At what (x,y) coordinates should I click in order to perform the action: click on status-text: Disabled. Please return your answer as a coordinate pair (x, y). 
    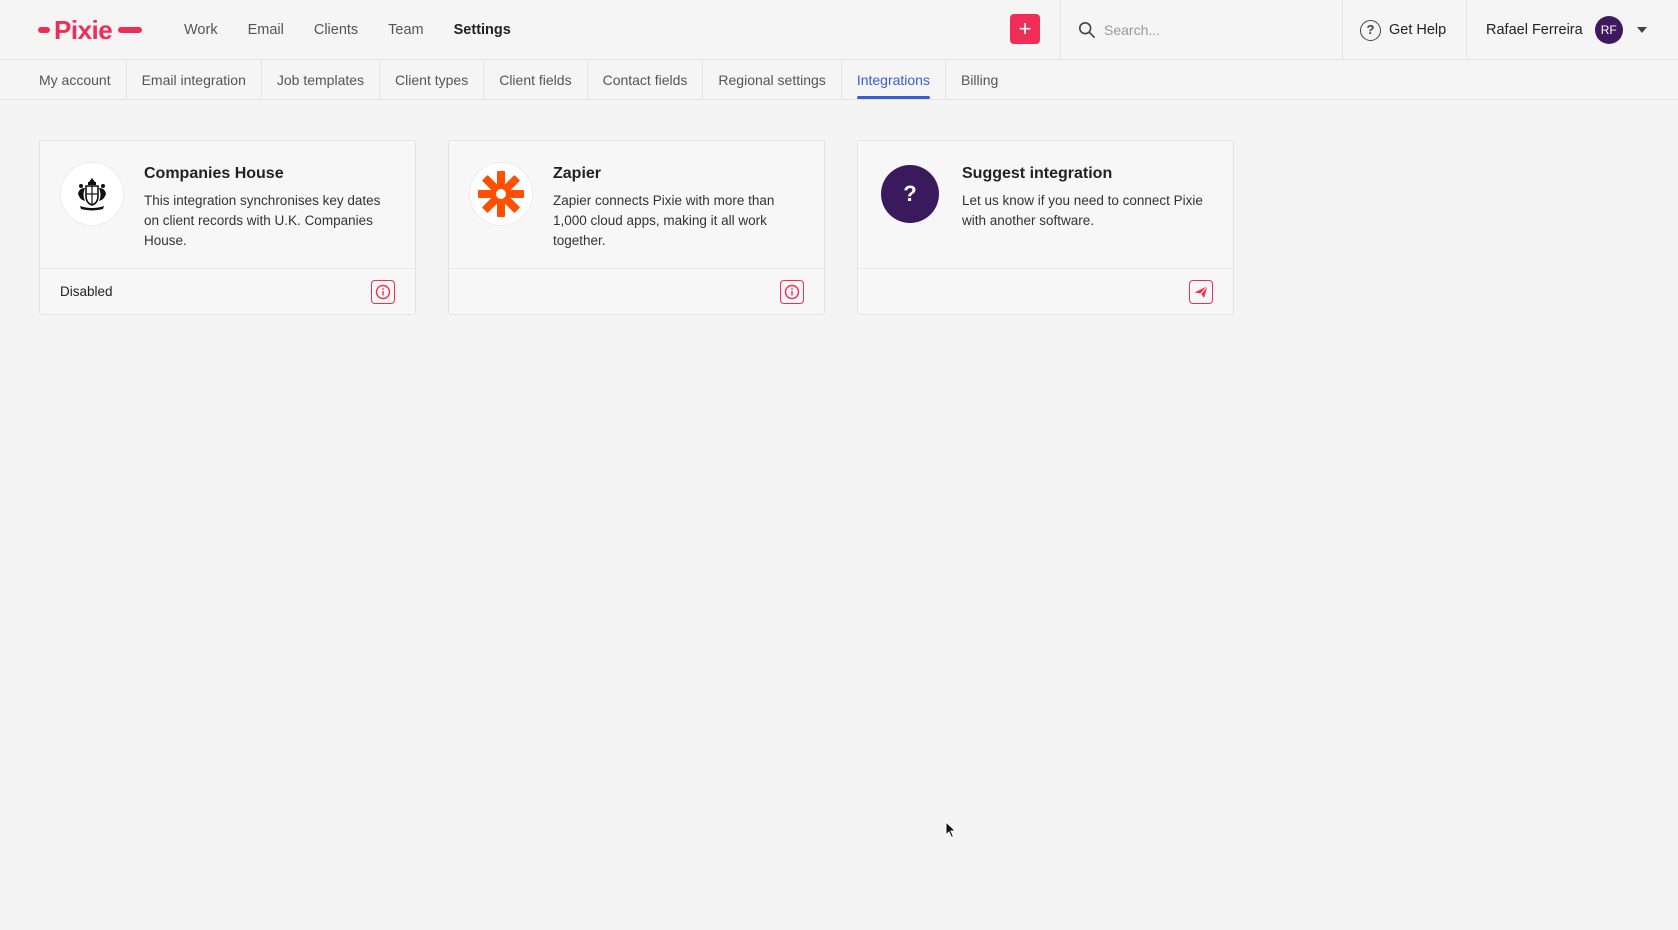
    Looking at the image, I should click on (86, 291).